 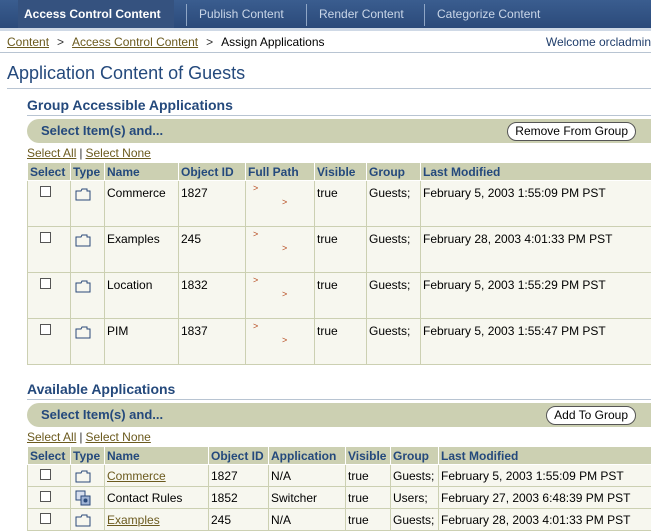 I want to click on row-last-modified: February 5, 2003 1:55:29 PM PST, so click(x=536, y=296).